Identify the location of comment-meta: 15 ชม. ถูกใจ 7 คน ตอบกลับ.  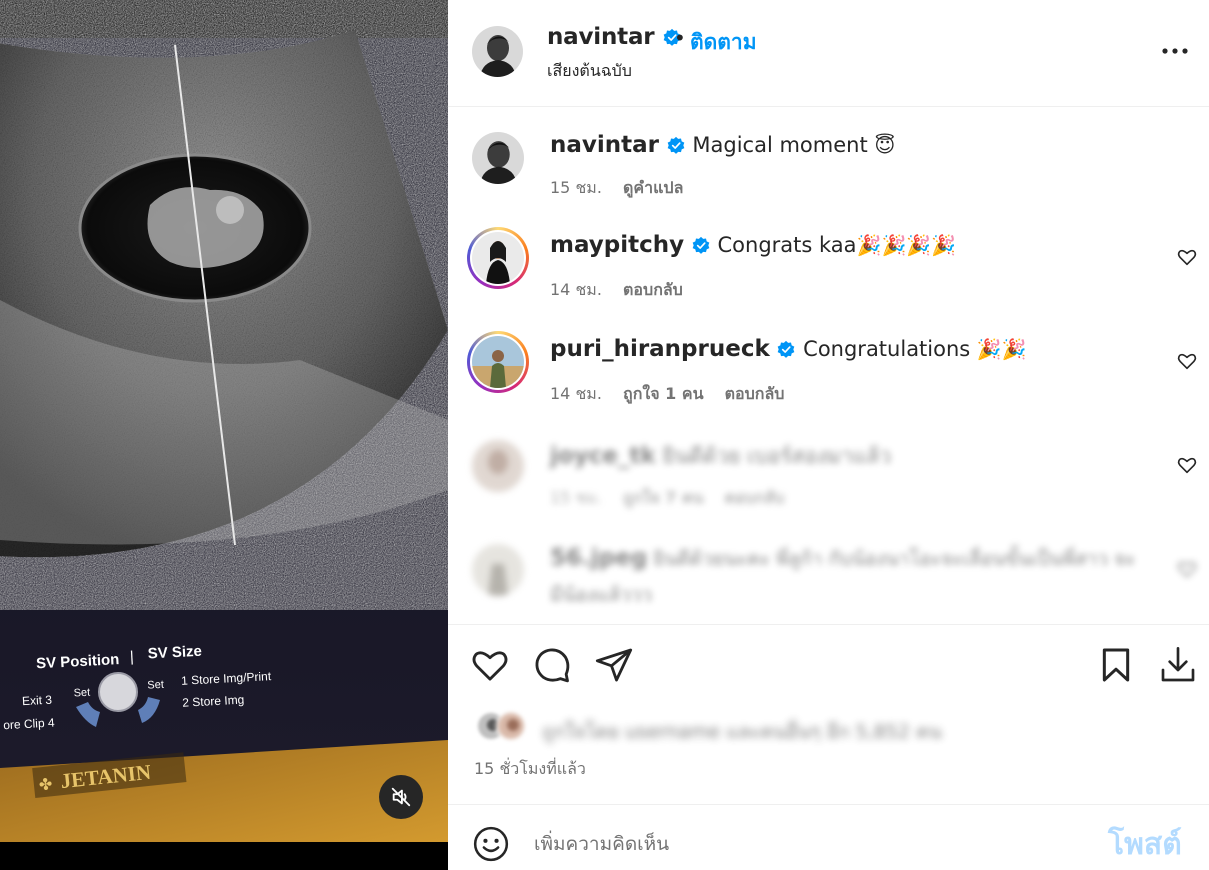
(675, 498).